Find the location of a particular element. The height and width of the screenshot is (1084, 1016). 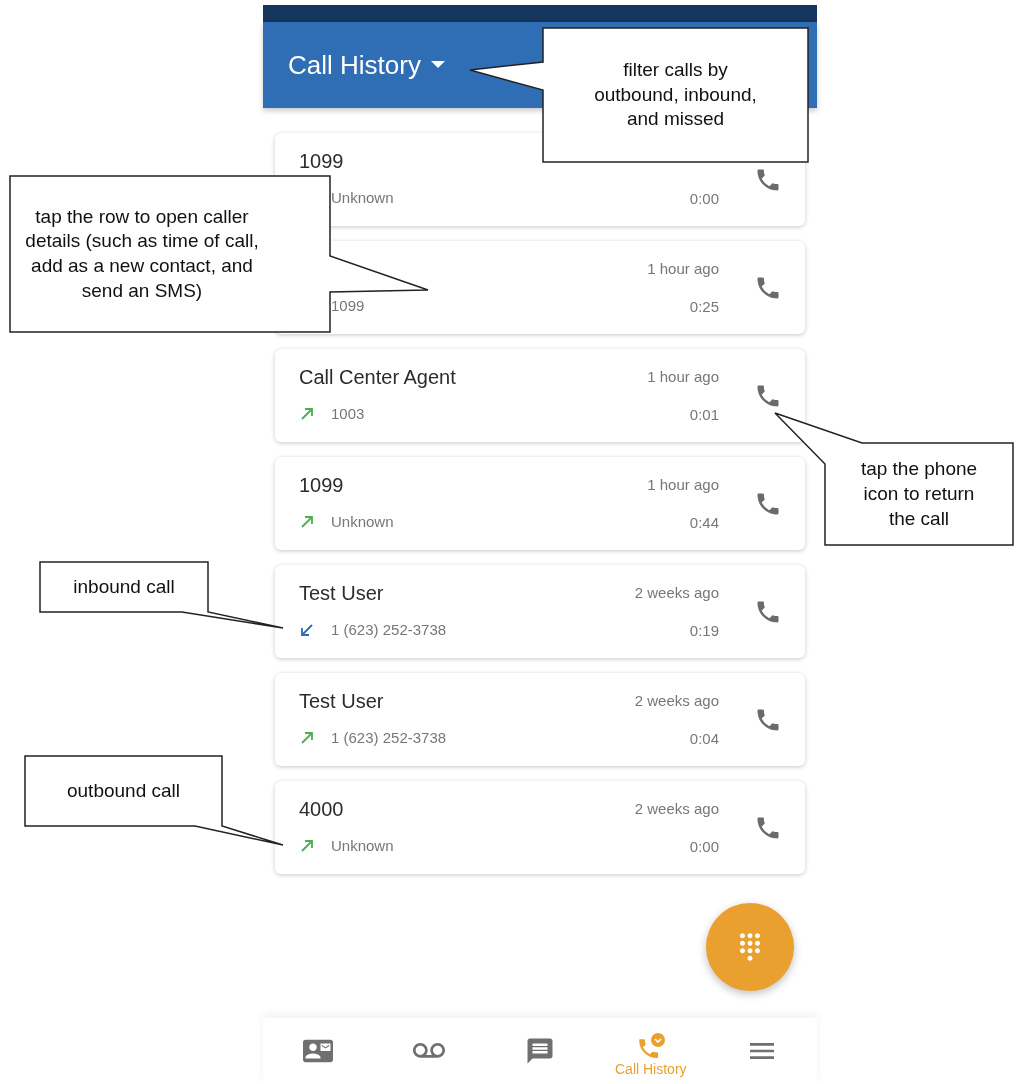

call-duration: 0:25 is located at coordinates (704, 306).